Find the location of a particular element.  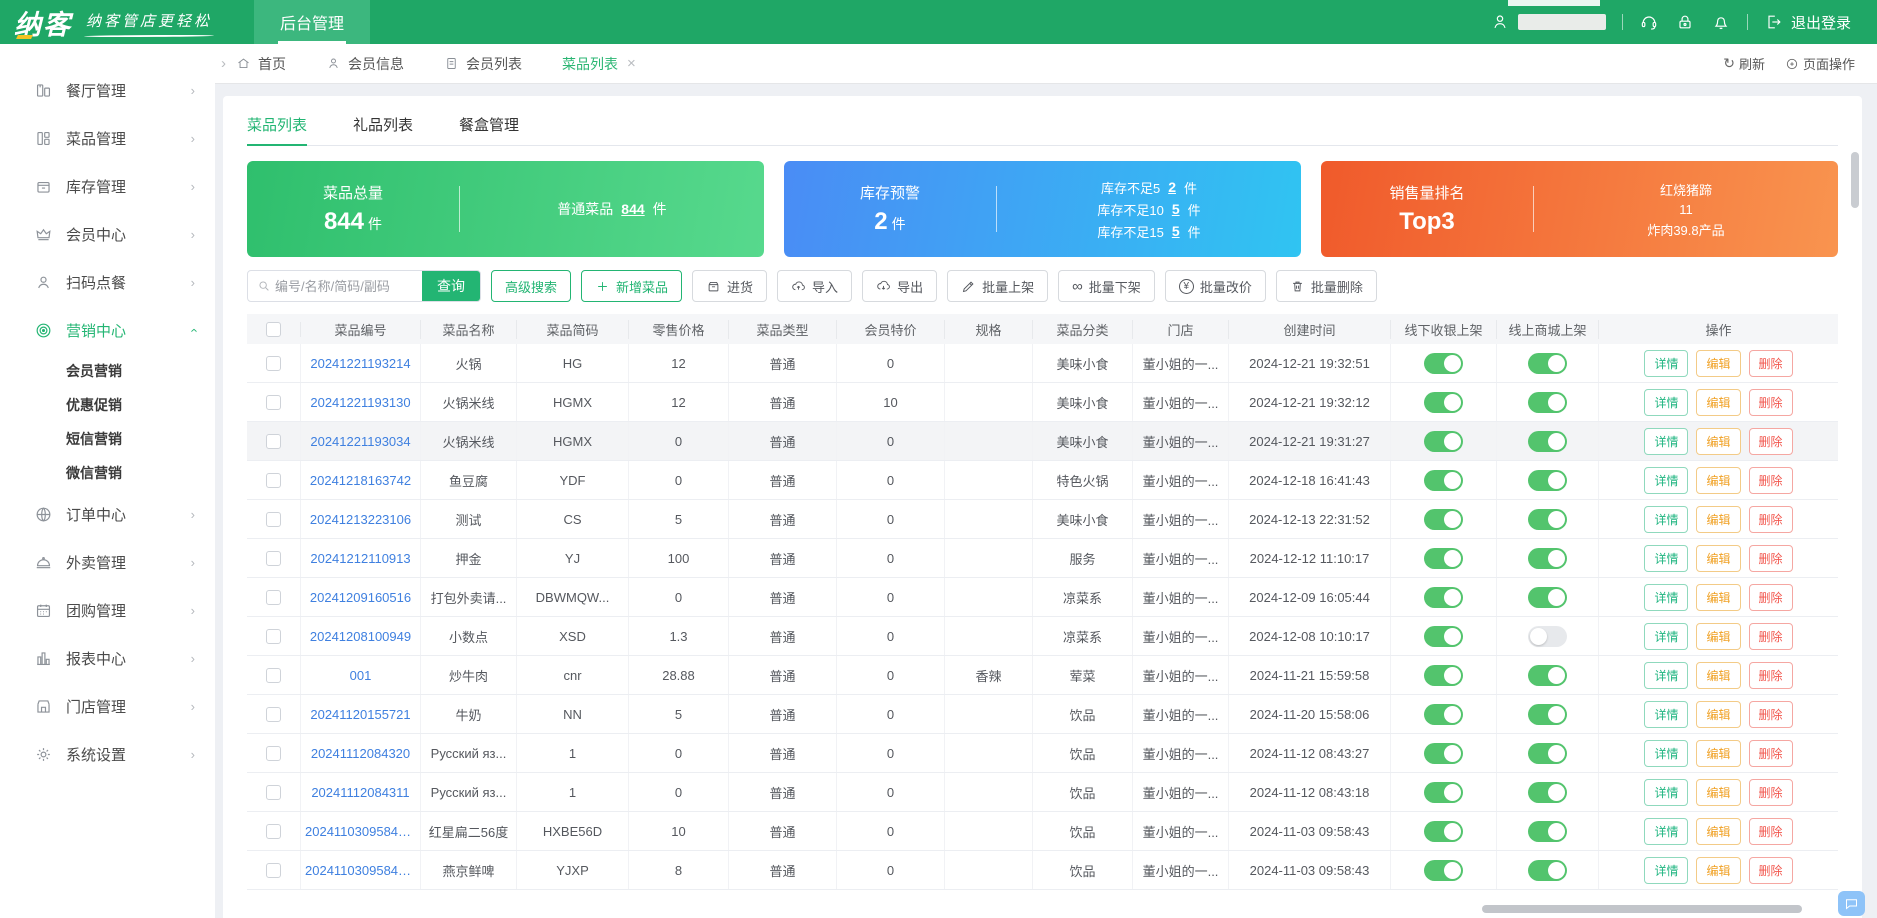

tab-gift-list: 礼品列表 is located at coordinates (383, 124).